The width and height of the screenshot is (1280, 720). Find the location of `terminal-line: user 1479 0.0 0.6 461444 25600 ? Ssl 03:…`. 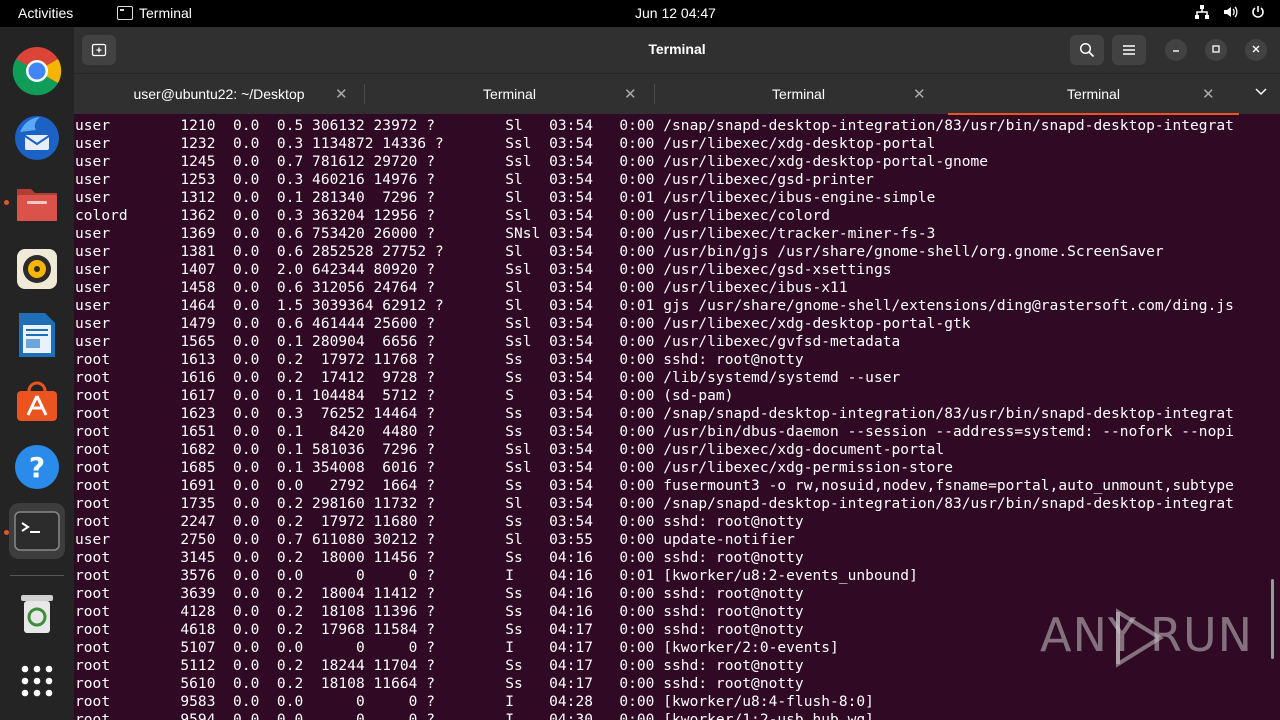

terminal-line: user 1479 0.0 0.6 461444 25600 ? Ssl 03:… is located at coordinates (523, 324).